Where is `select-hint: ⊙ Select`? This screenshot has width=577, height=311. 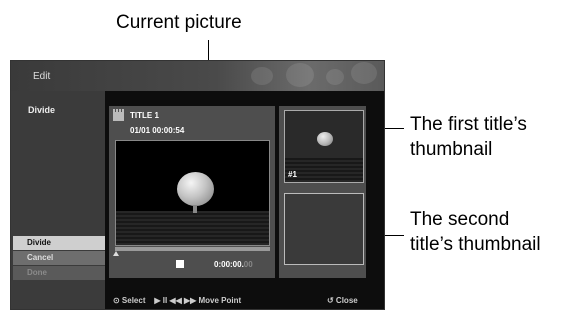 select-hint: ⊙ Select is located at coordinates (129, 300).